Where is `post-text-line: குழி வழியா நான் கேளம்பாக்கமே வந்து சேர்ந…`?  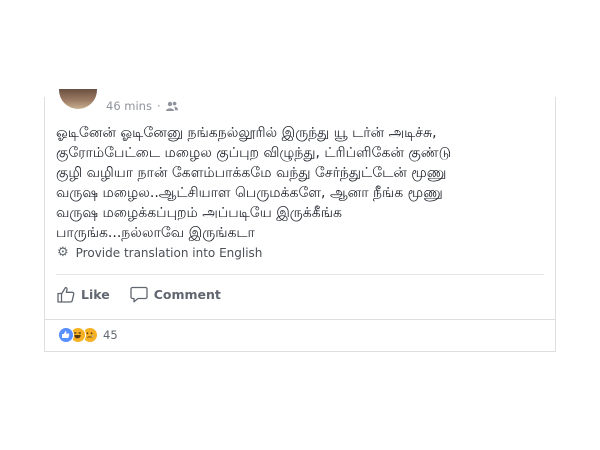 post-text-line: குழி வழியா நான் கேளம்பாக்கமே வந்து சேர்ந… is located at coordinates (251, 173).